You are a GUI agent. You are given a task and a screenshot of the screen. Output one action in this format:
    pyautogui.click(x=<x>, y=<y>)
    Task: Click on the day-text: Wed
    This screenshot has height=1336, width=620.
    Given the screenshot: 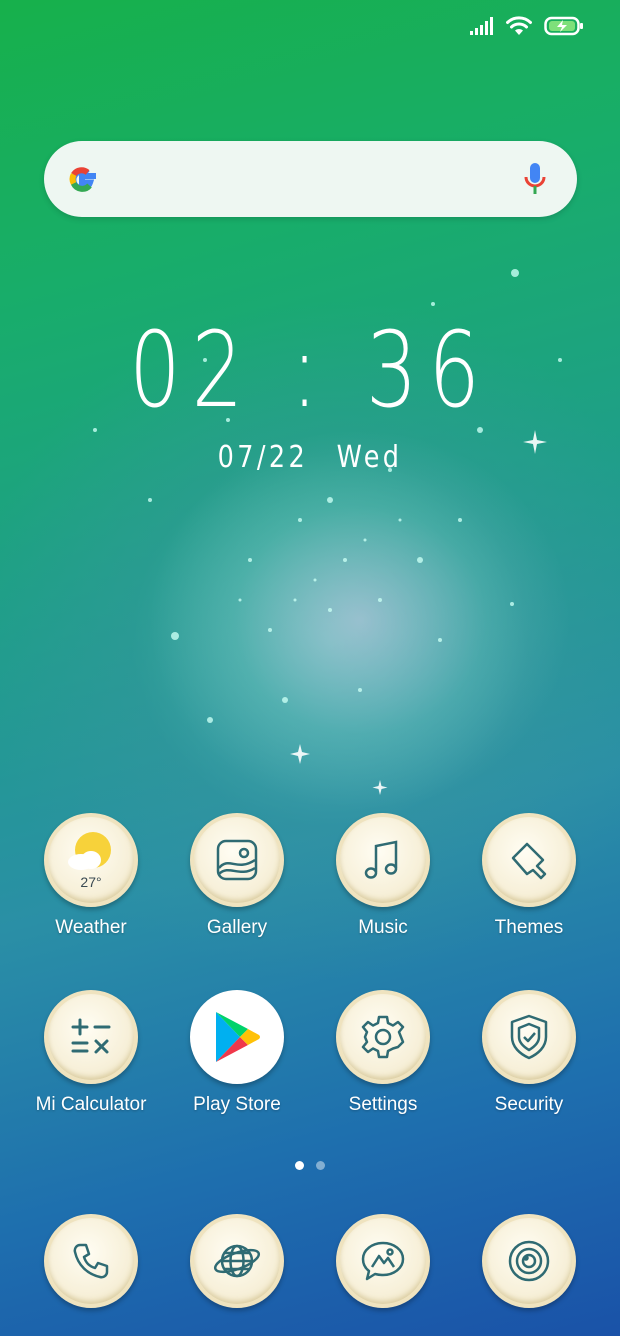 What is the action you would take?
    pyautogui.click(x=369, y=457)
    